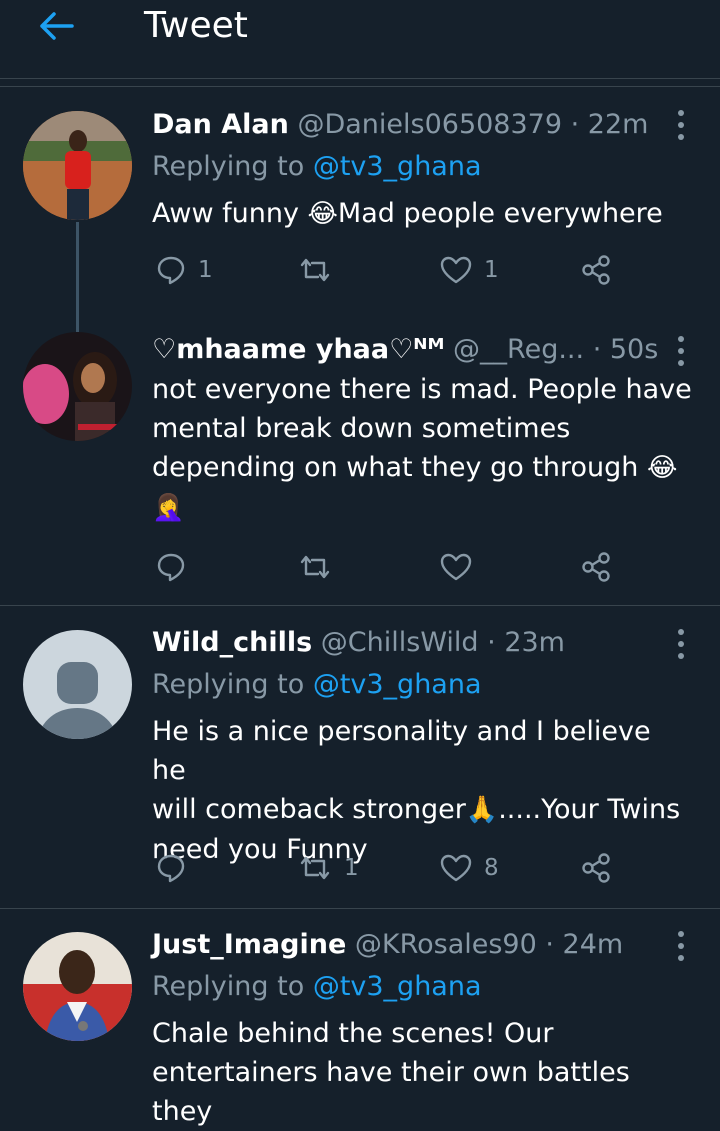 The width and height of the screenshot is (720, 1131). What do you see at coordinates (422, 508) in the screenshot?
I see `tweet-text-line: 🤦‍♀️` at bounding box center [422, 508].